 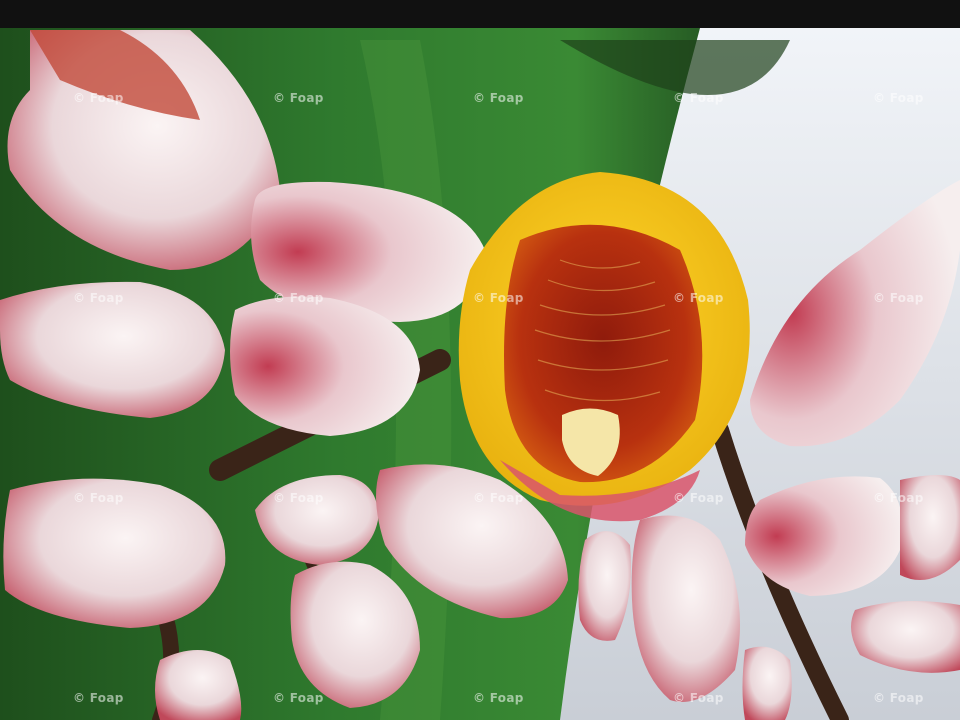 What do you see at coordinates (198, 685) in the screenshot?
I see `bud-bottom-left` at bounding box center [198, 685].